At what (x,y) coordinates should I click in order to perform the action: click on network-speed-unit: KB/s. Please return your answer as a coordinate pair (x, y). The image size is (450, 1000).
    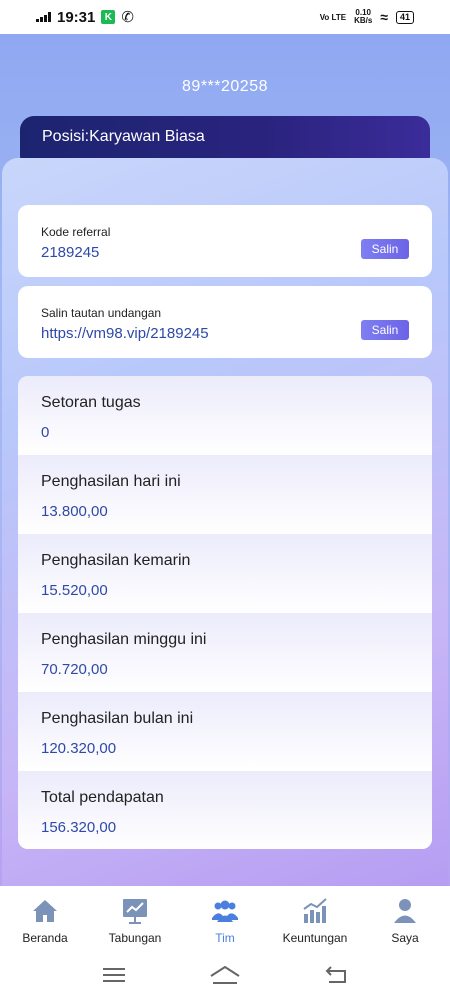
    Looking at the image, I should click on (363, 20).